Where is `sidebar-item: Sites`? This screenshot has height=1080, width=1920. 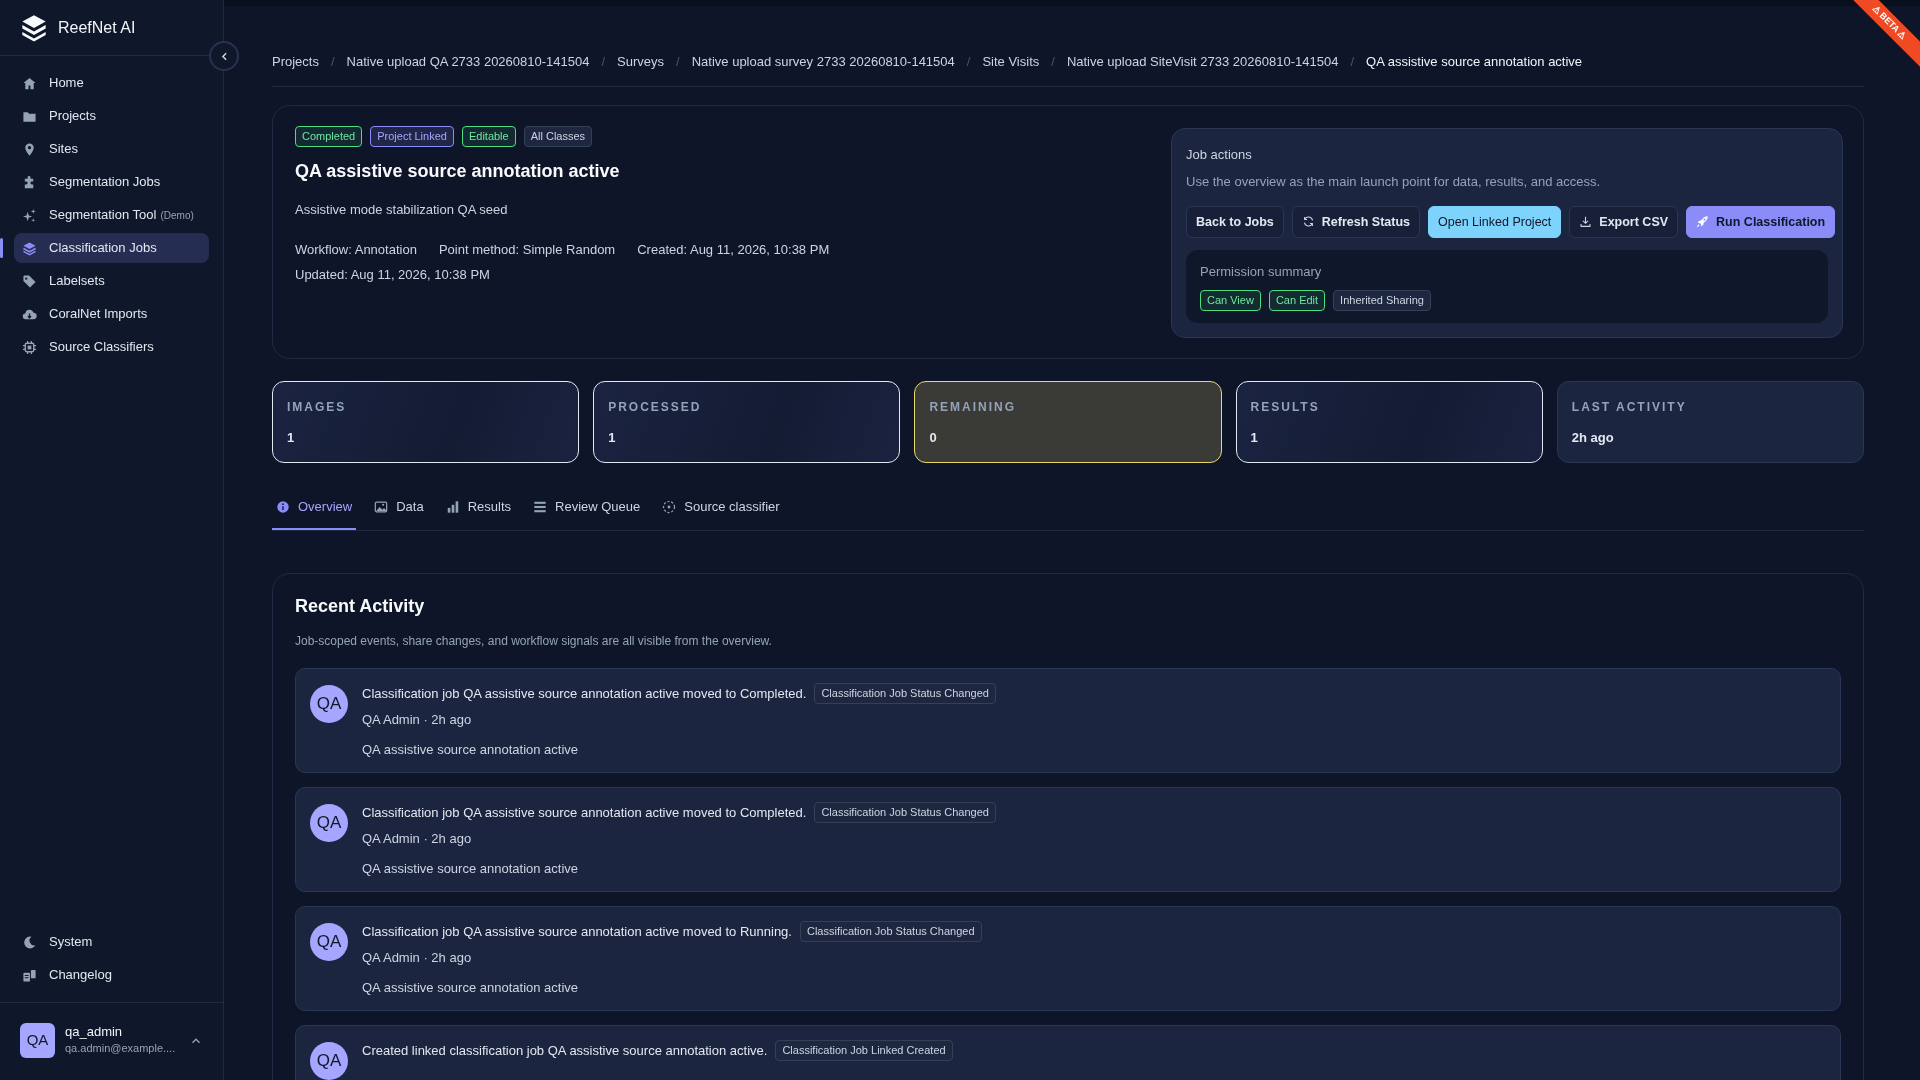 sidebar-item: Sites is located at coordinates (111, 149).